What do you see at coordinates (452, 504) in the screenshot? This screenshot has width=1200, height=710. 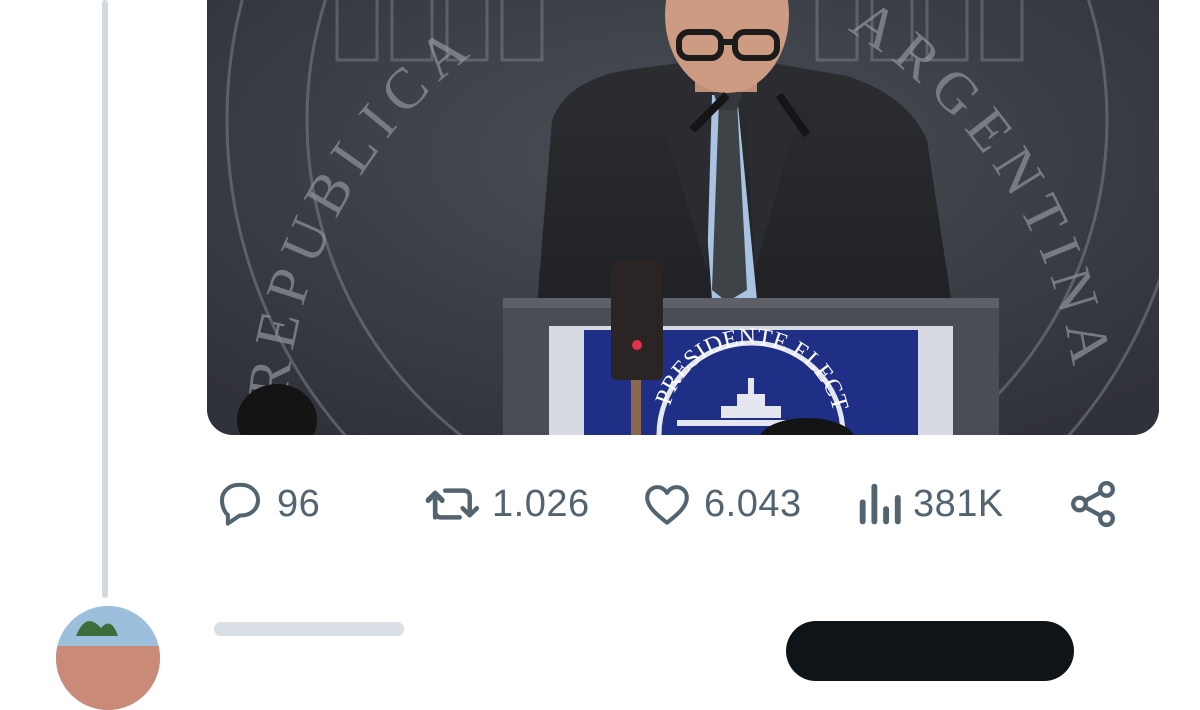 I see `retweet-icon` at bounding box center [452, 504].